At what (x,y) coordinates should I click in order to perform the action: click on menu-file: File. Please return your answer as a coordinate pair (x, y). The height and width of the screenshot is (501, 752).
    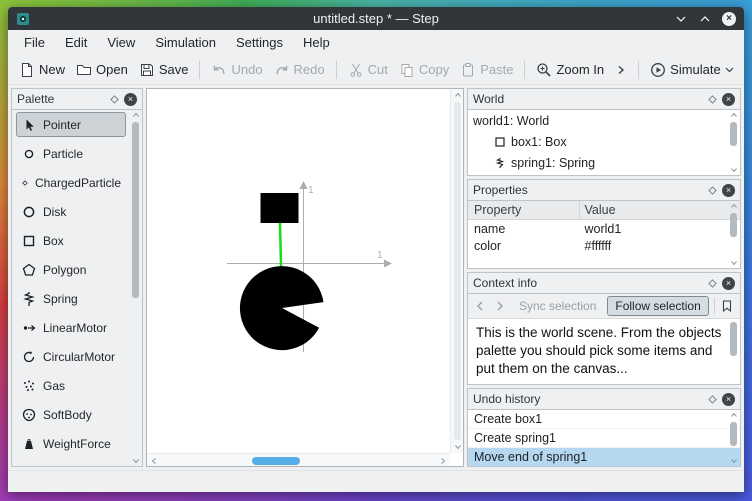
    Looking at the image, I should click on (34, 42).